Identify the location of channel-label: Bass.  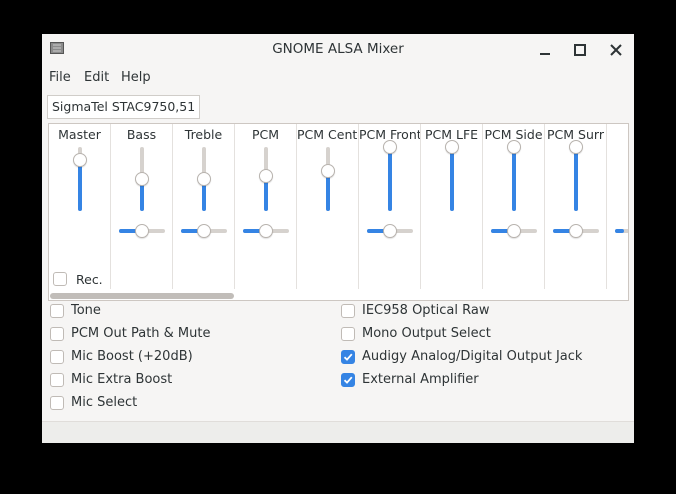
(141, 134).